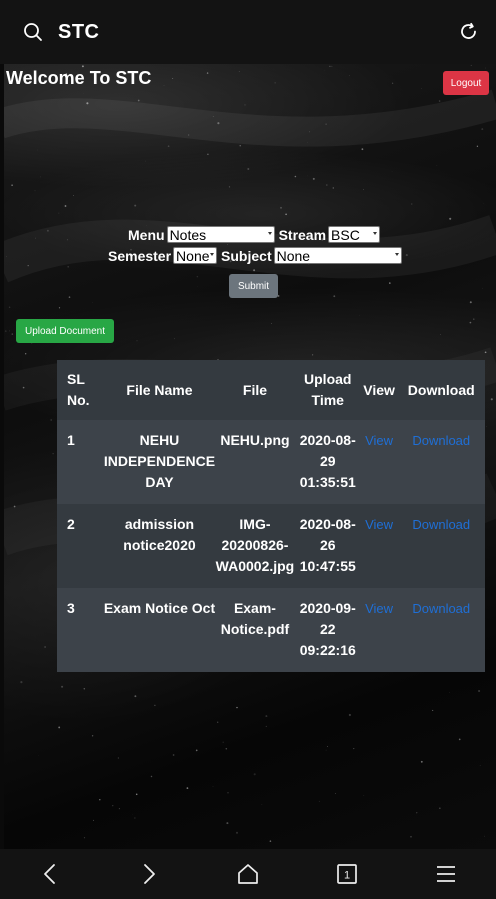  I want to click on cell-file: IMG-20200826-WA0002.jpg, so click(255, 545).